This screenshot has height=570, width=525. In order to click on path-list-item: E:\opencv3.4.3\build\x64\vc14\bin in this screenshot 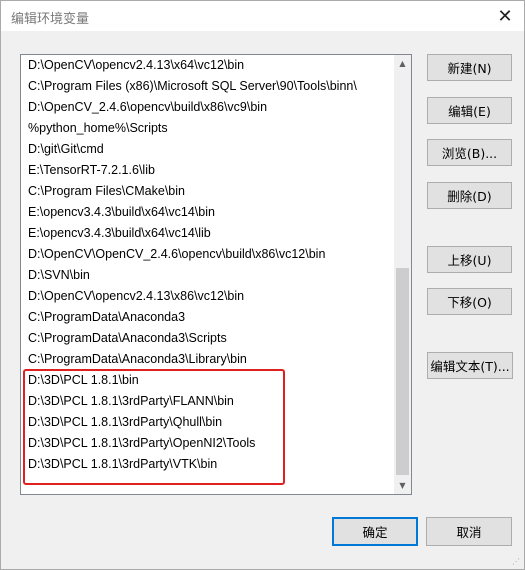, I will do `click(207, 212)`.